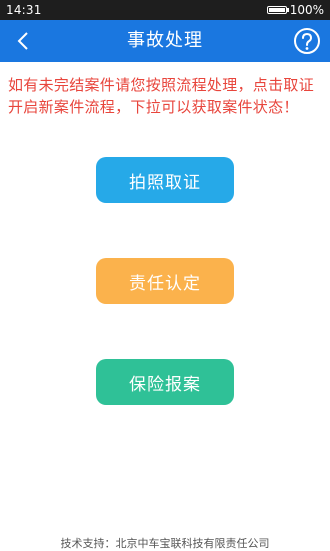 This screenshot has height=551, width=330. Describe the element at coordinates (165, 382) in the screenshot. I see `insurance-report-button: 保险报案` at that location.